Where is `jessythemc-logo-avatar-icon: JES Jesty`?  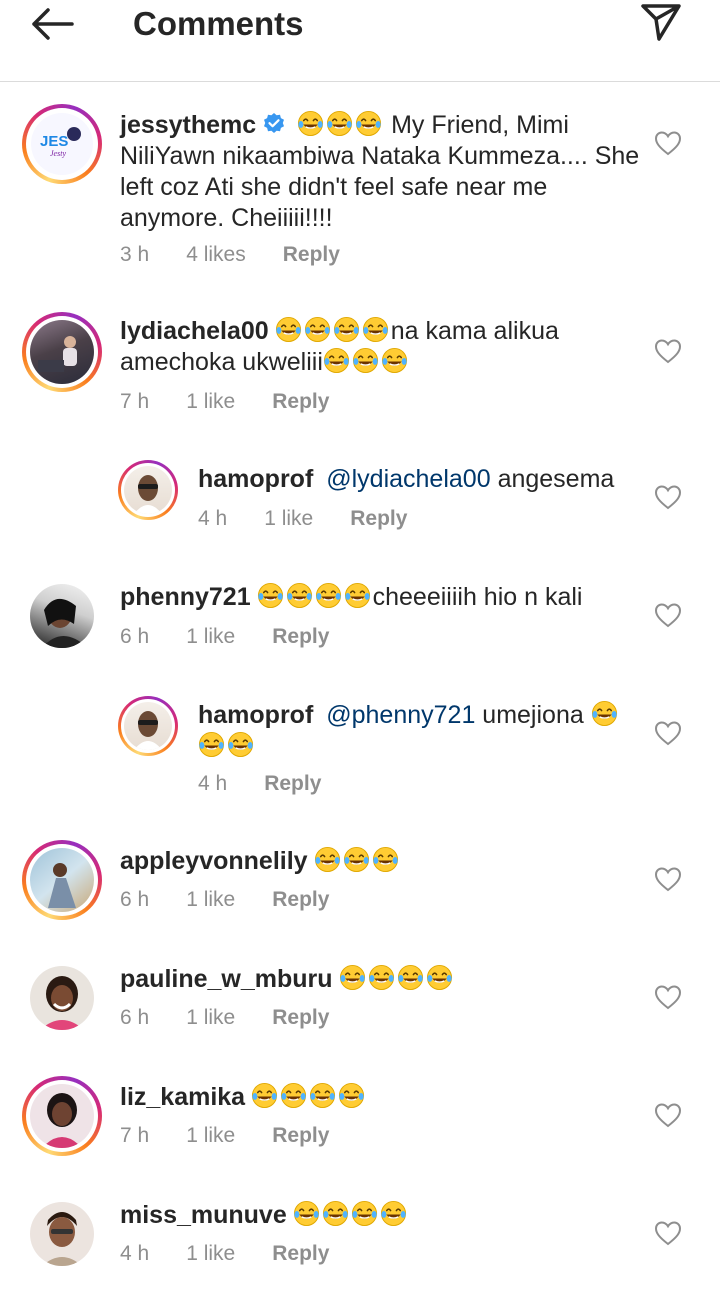 jessythemc-logo-avatar-icon: JES Jesty is located at coordinates (62, 144).